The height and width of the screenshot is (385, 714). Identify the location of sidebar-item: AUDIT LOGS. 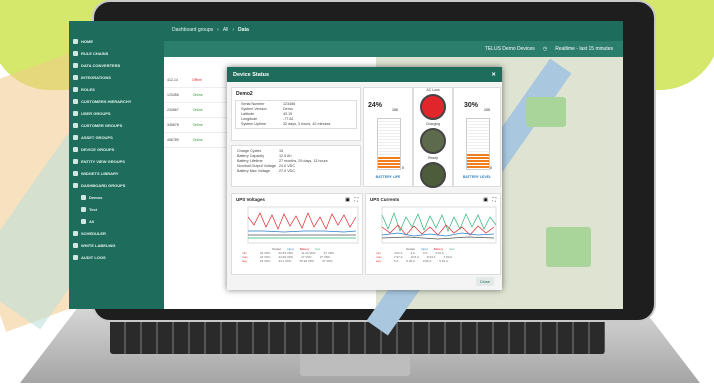
(117, 257).